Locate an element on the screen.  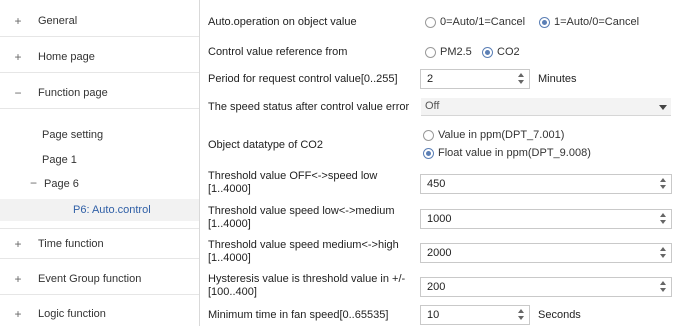
param-label: Control value reference from is located at coordinates (278, 52).